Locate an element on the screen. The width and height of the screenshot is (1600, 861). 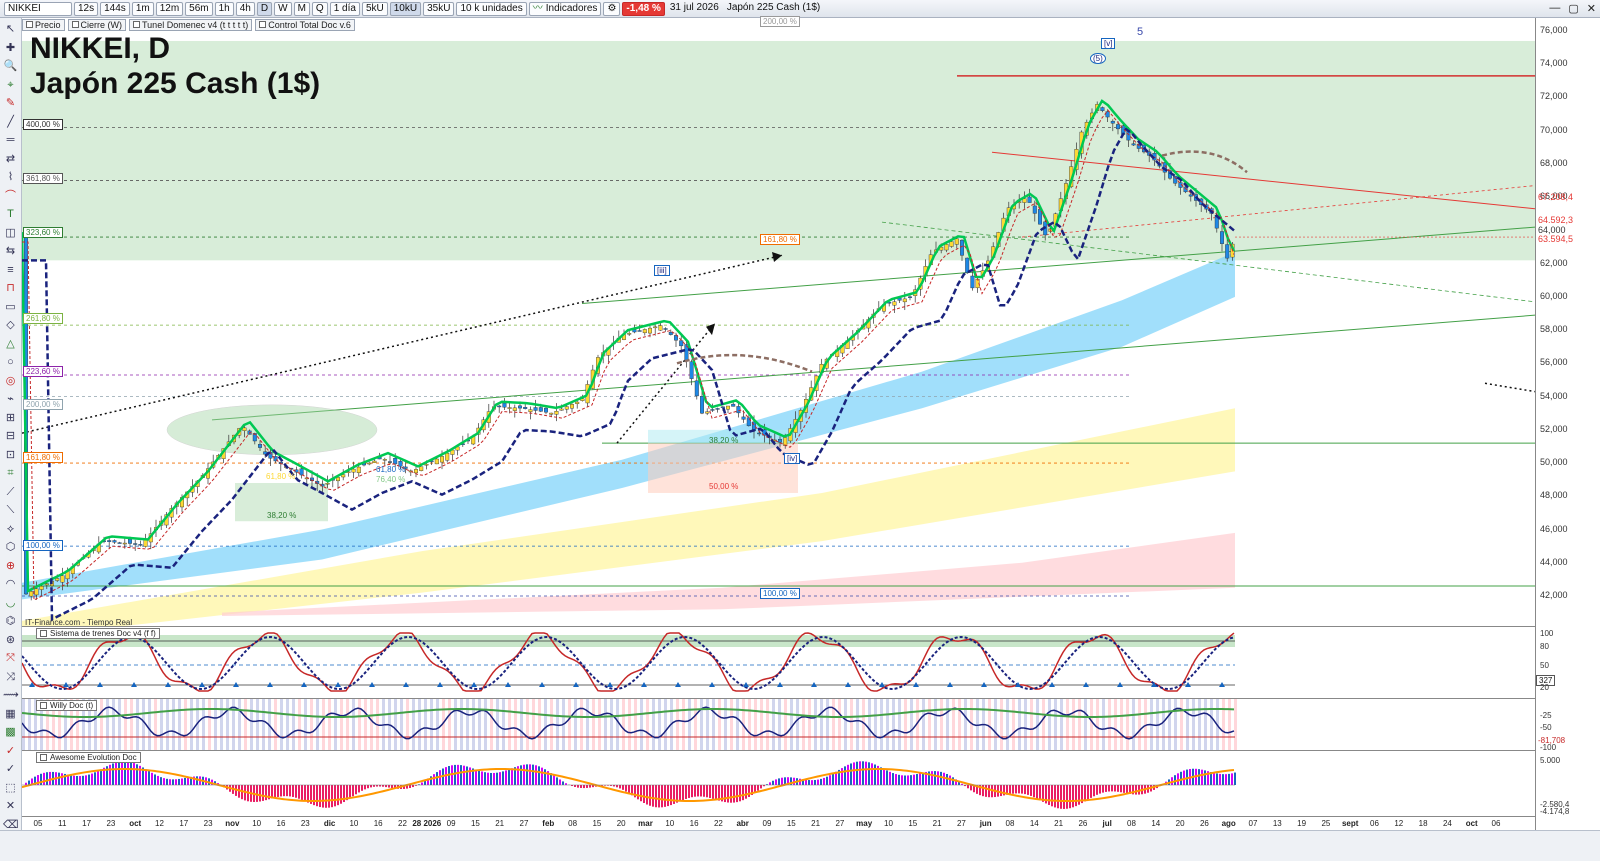
tool-icon-2: 🔍 is located at coordinates (10, 66).